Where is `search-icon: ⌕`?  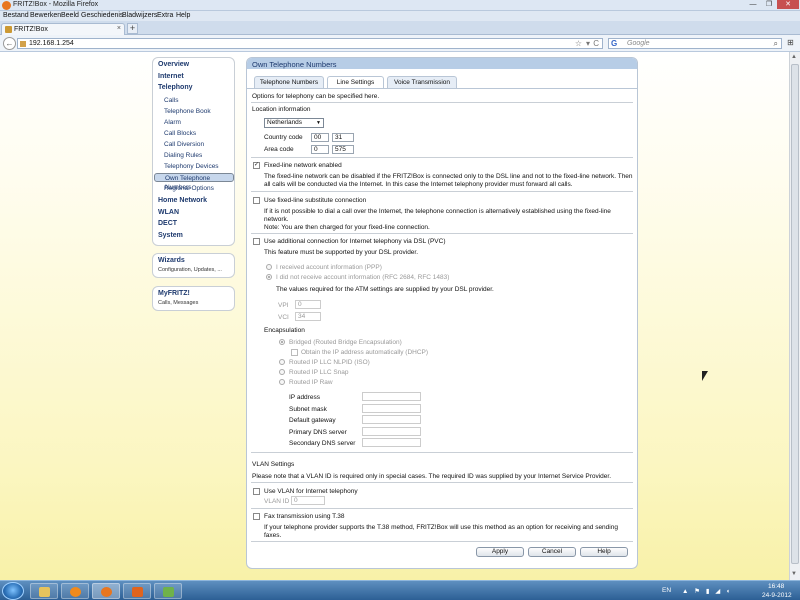
search-icon: ⌕ is located at coordinates (776, 44).